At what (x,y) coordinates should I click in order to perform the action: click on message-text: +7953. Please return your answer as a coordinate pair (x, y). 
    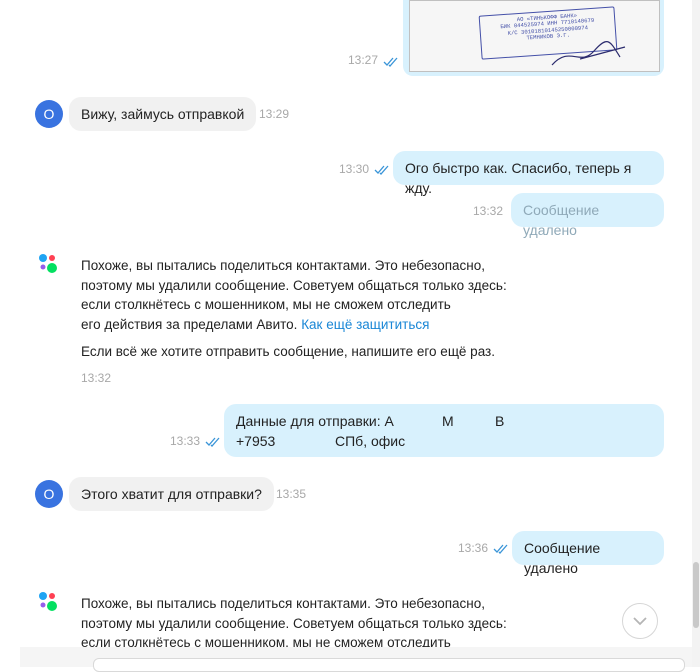
    Looking at the image, I should click on (256, 441).